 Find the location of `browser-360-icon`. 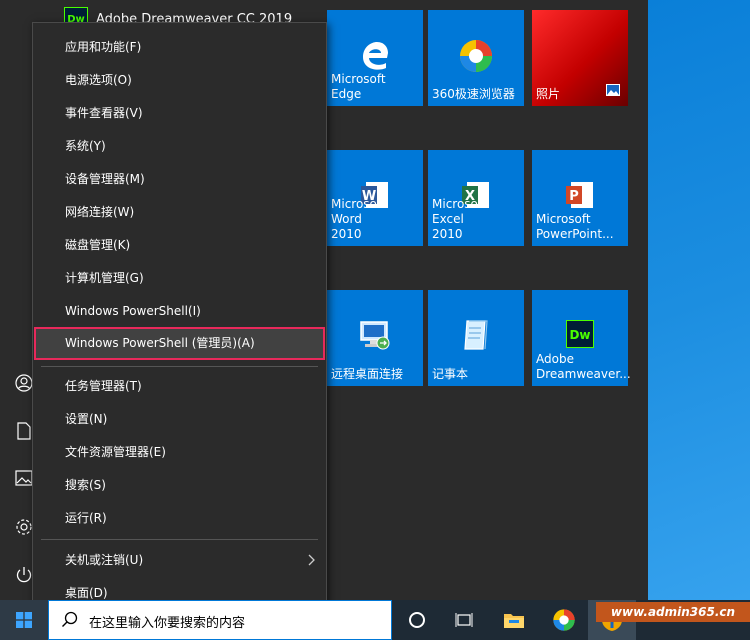

browser-360-icon is located at coordinates (476, 58).